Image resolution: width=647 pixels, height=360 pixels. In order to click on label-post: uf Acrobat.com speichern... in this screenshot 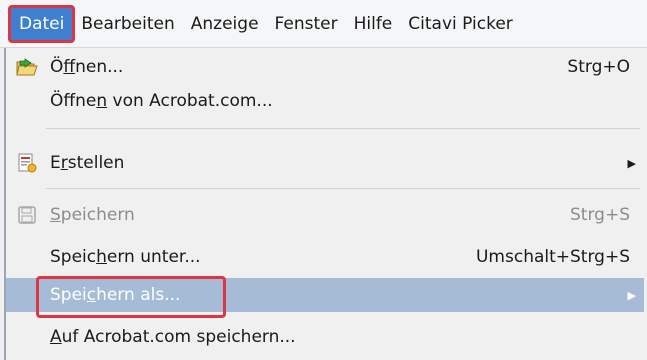, I will do `click(178, 337)`.